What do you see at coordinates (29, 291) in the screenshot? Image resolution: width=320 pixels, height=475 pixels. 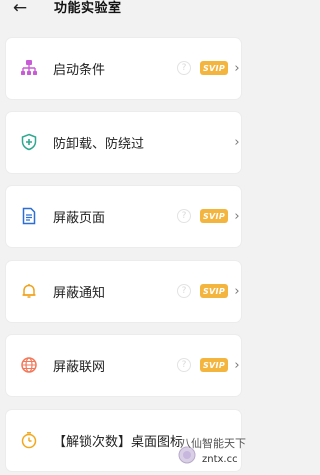 I see `bell-icon` at bounding box center [29, 291].